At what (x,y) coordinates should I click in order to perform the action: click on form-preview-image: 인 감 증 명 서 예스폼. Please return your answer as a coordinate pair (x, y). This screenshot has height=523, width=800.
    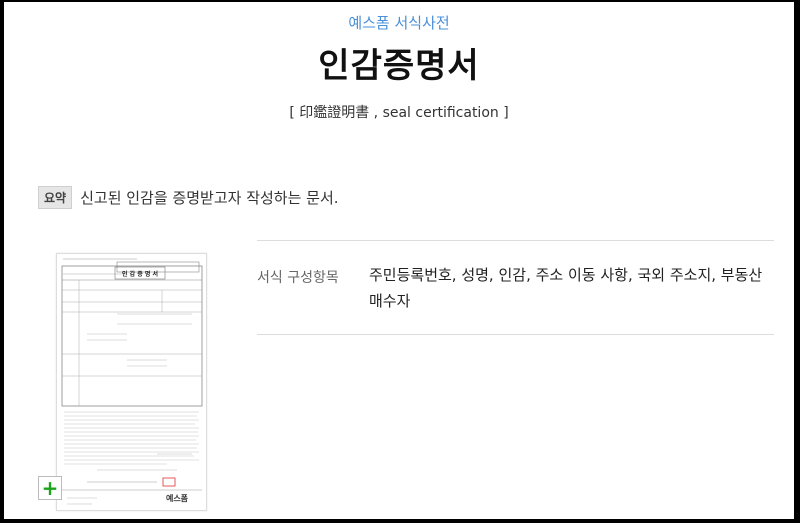
    Looking at the image, I should click on (131, 382).